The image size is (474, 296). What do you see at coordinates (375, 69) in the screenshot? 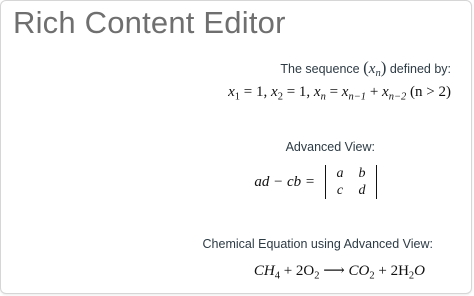
I see `sequence-symbol: (xn)` at bounding box center [375, 69].